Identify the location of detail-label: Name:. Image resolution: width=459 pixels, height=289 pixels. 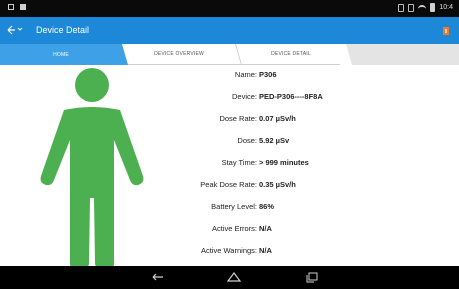
(245, 74).